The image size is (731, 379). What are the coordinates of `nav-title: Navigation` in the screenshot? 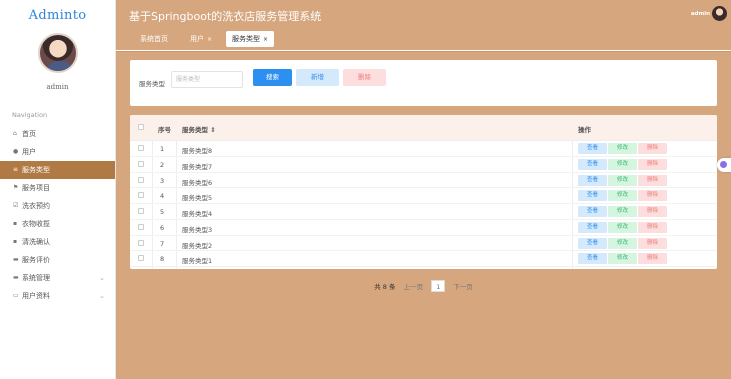 It's located at (30, 115).